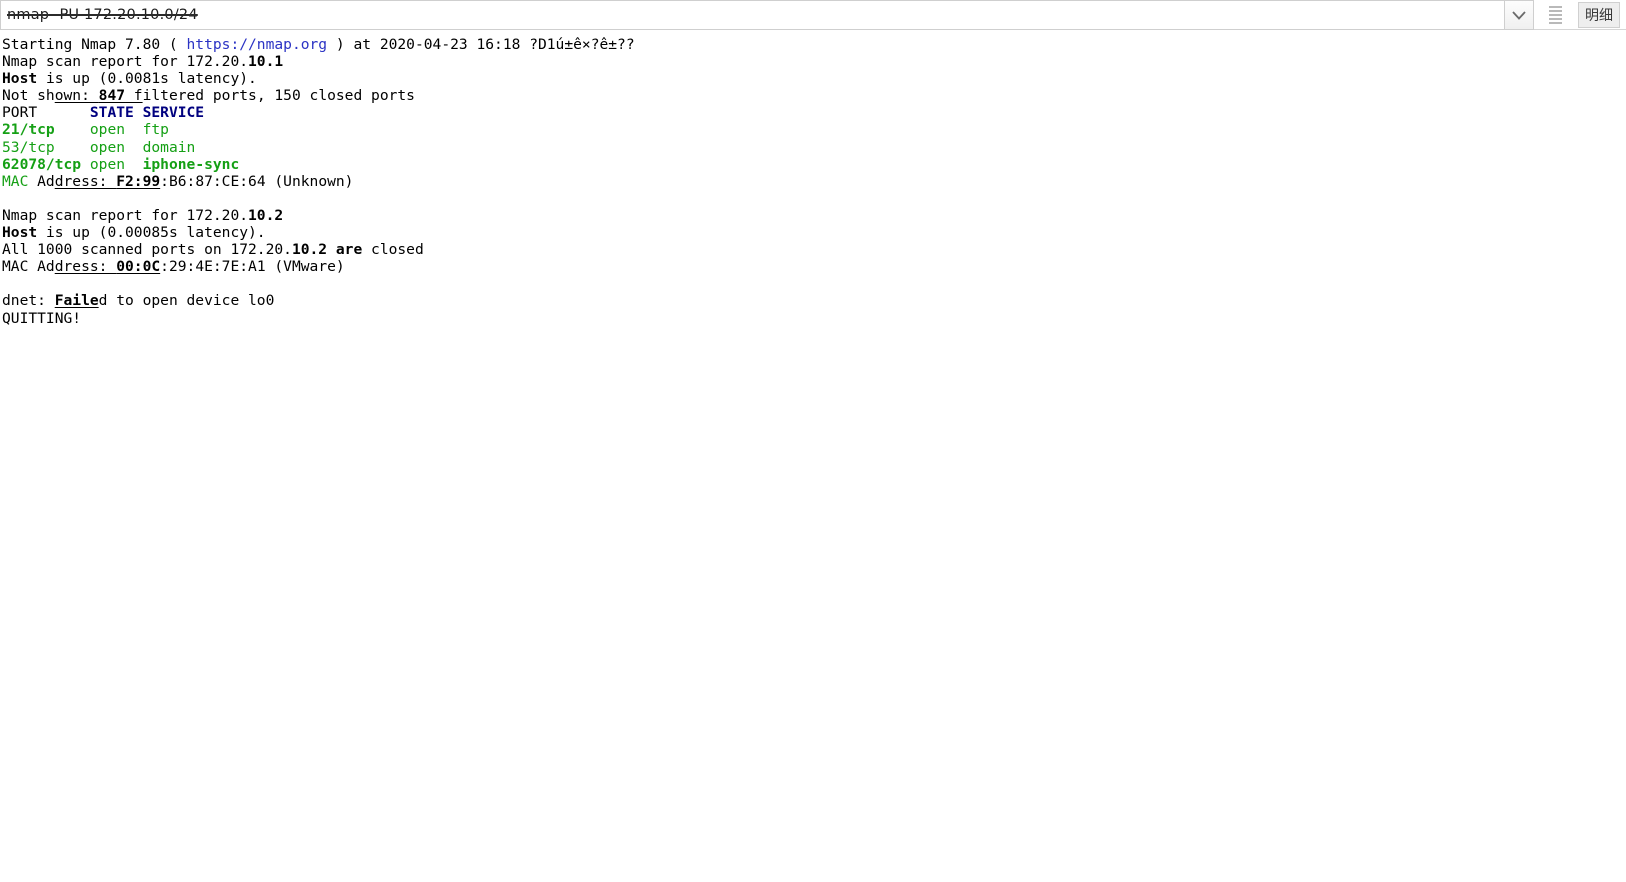 Image resolution: width=1626 pixels, height=882 pixels. I want to click on terminal-text-run: STATE SERVICE, so click(147, 113).